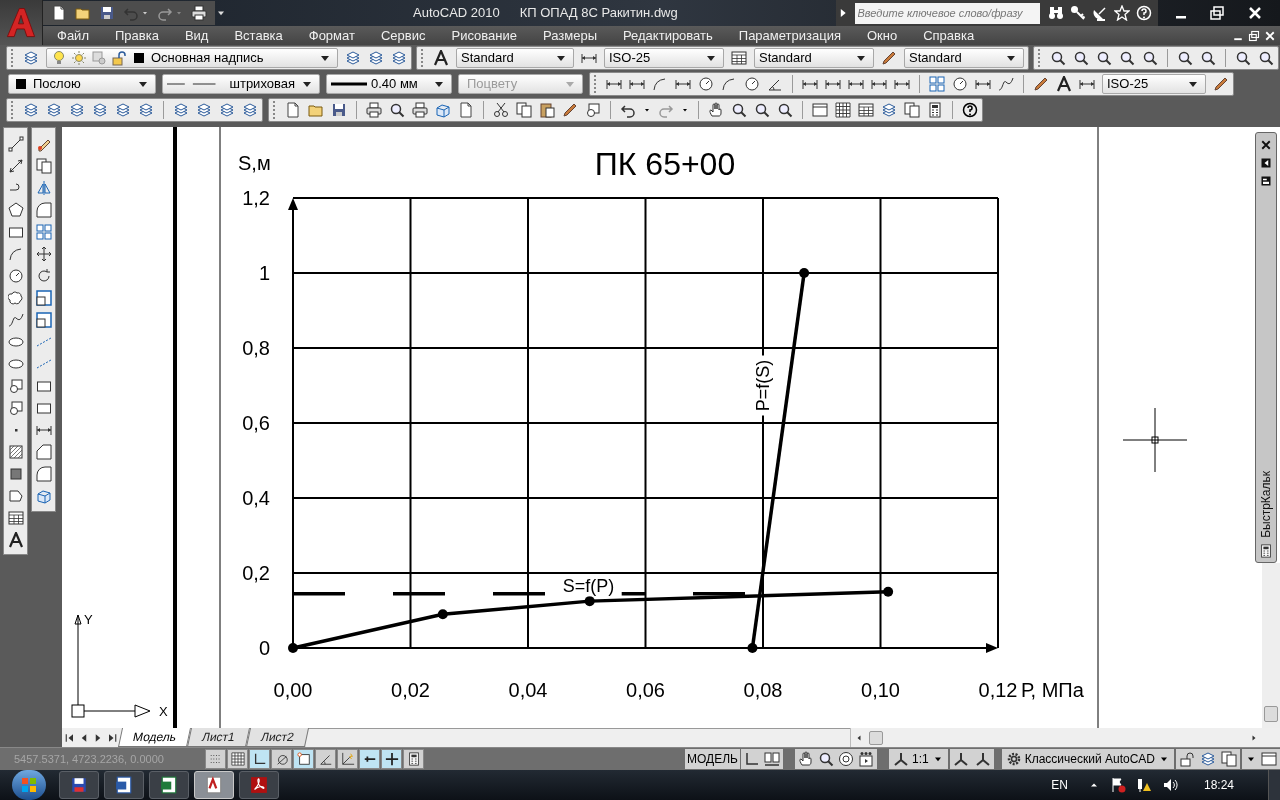 The width and height of the screenshot is (1280, 800). Describe the element at coordinates (443, 110) in the screenshot. I see `cube-icon` at that location.